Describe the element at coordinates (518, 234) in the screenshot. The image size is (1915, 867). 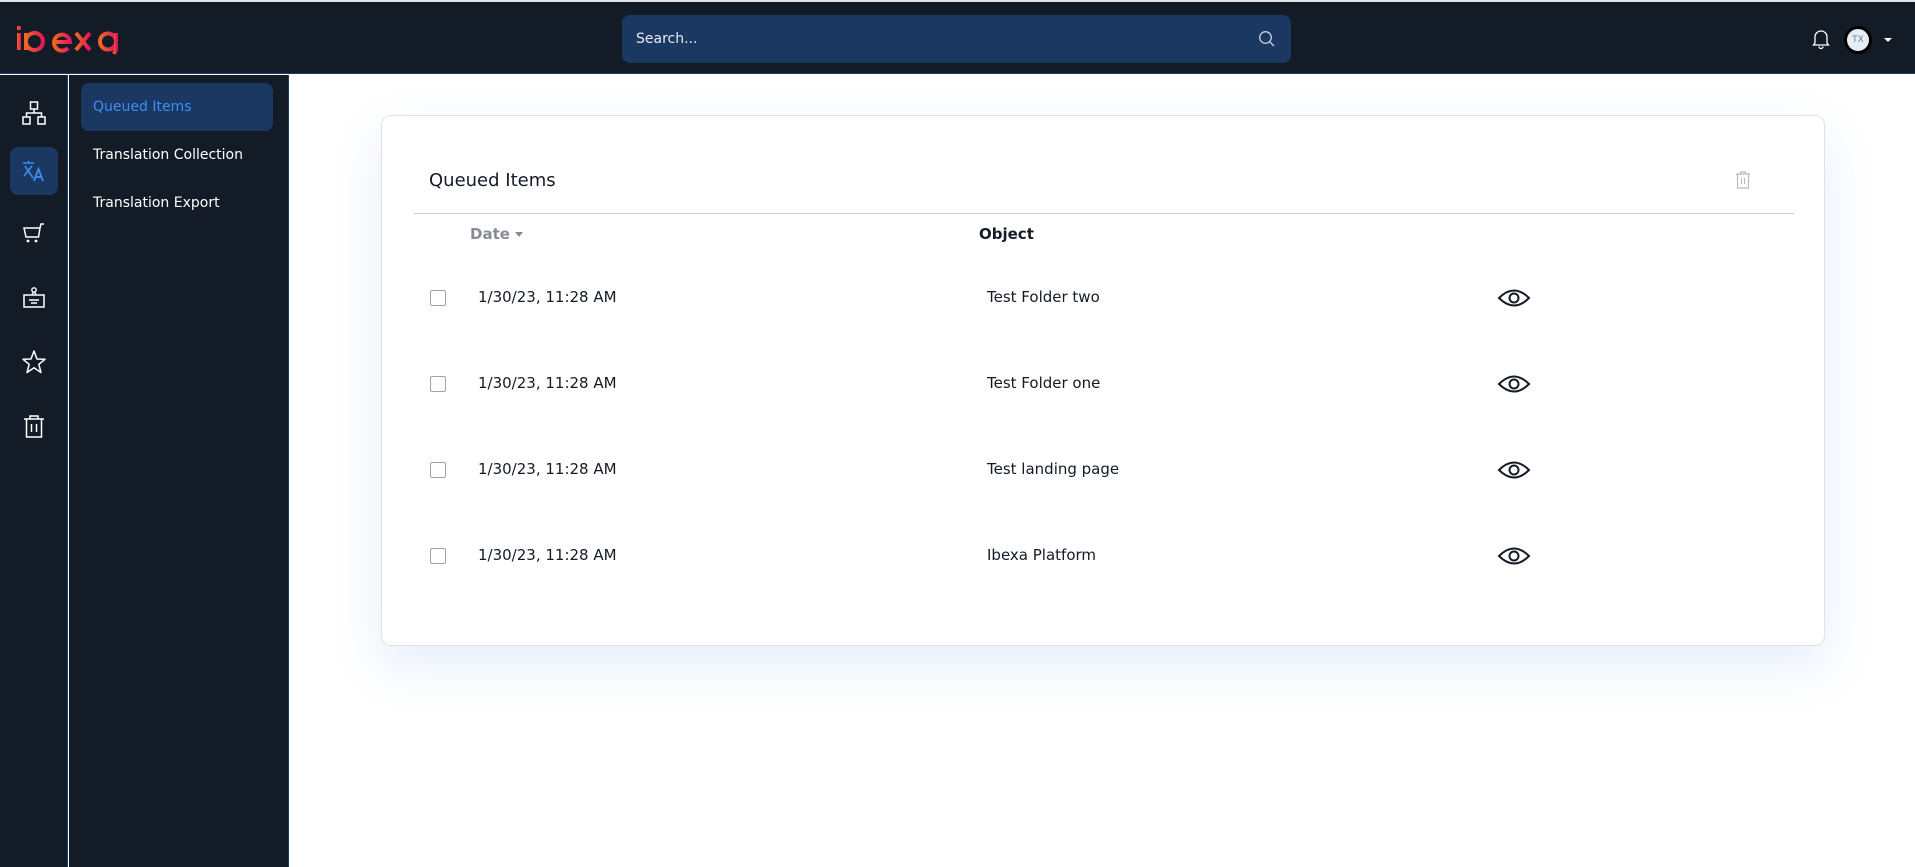
I see `sort-desc-icon` at that location.